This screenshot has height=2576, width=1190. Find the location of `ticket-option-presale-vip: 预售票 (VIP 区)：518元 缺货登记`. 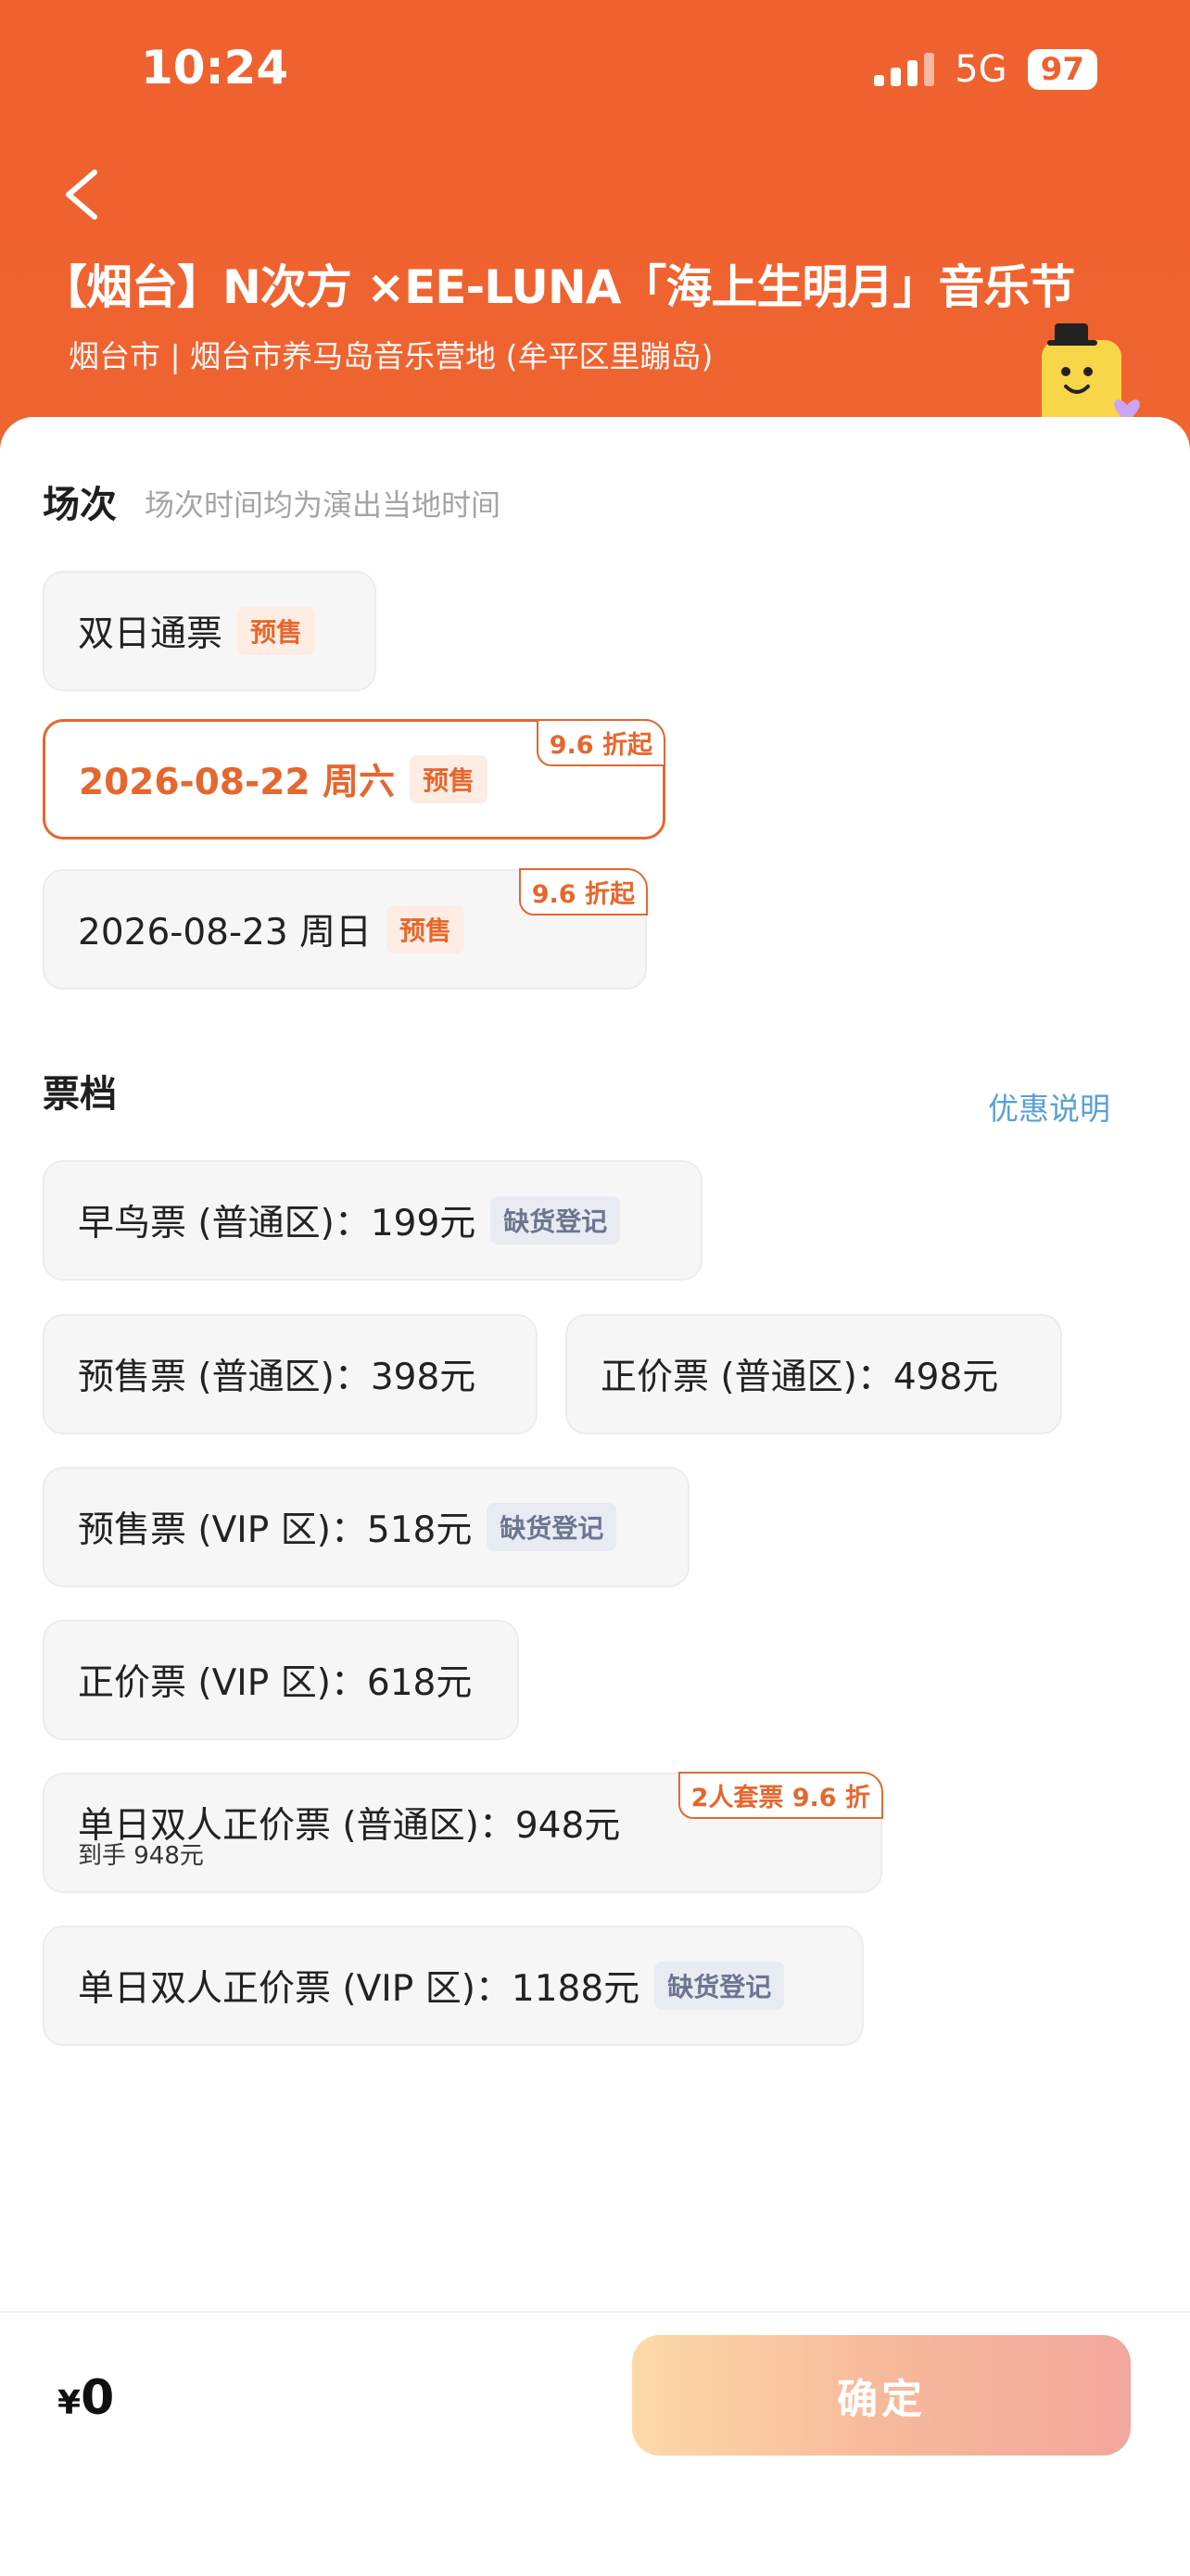

ticket-option-presale-vip: 预售票 (VIP 区)：518元 缺货登记 is located at coordinates (366, 1527).